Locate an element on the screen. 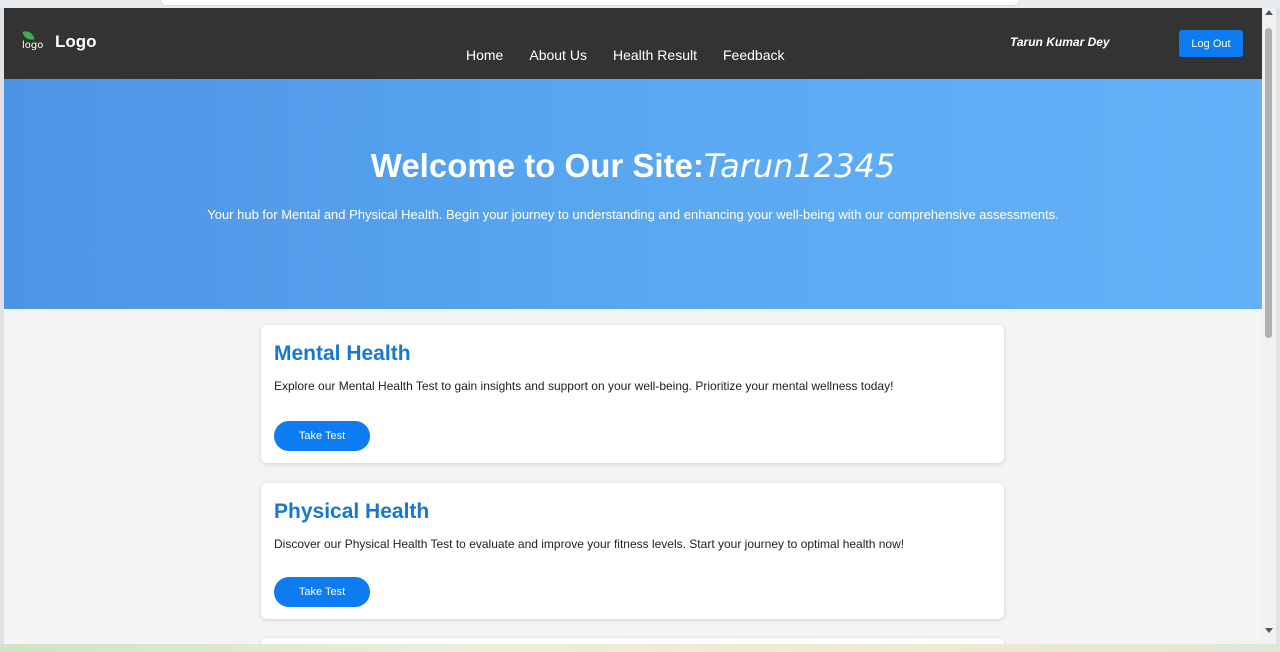  card-title-physical-health: Physical Health is located at coordinates (352, 511).